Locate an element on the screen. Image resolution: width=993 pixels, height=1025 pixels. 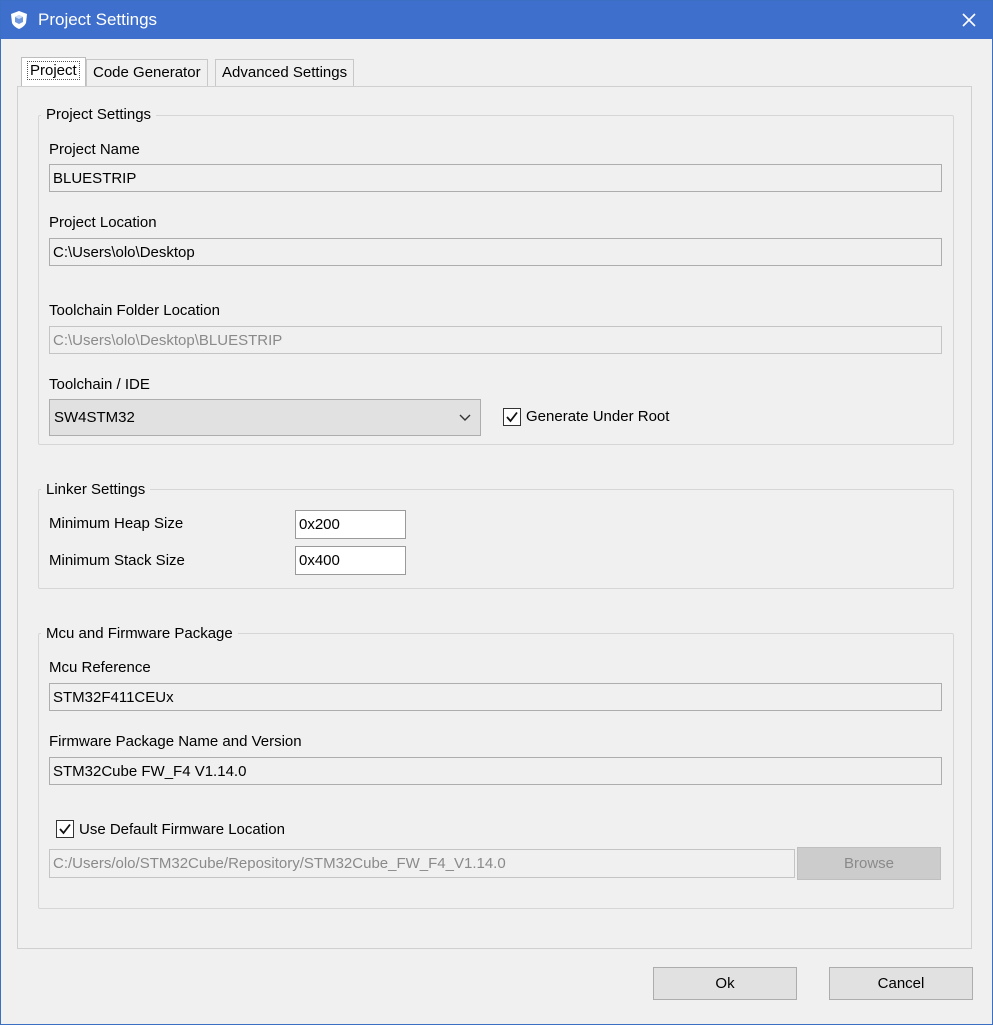
min-stack-input is located at coordinates (350, 560).